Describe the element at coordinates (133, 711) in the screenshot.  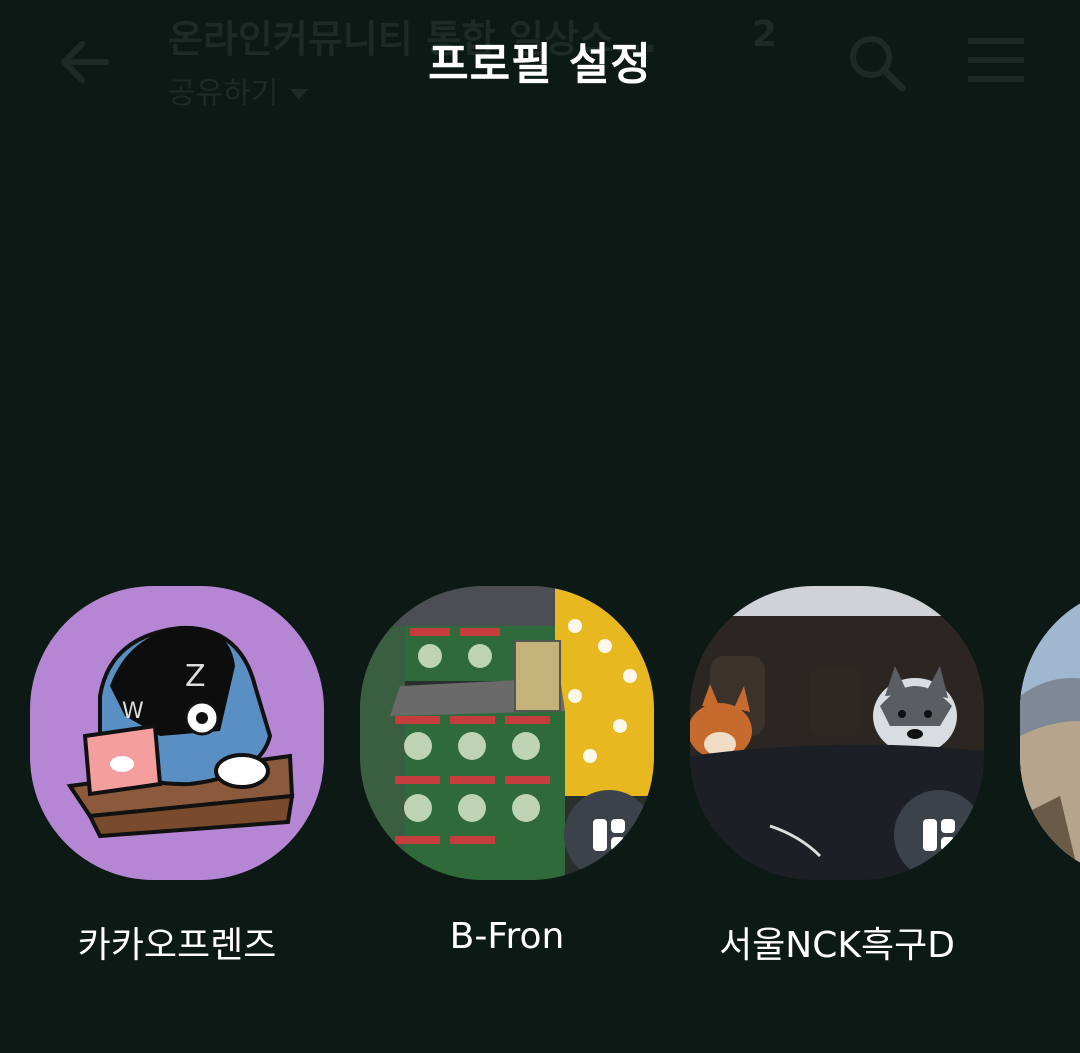
I see `svg-text: W` at that location.